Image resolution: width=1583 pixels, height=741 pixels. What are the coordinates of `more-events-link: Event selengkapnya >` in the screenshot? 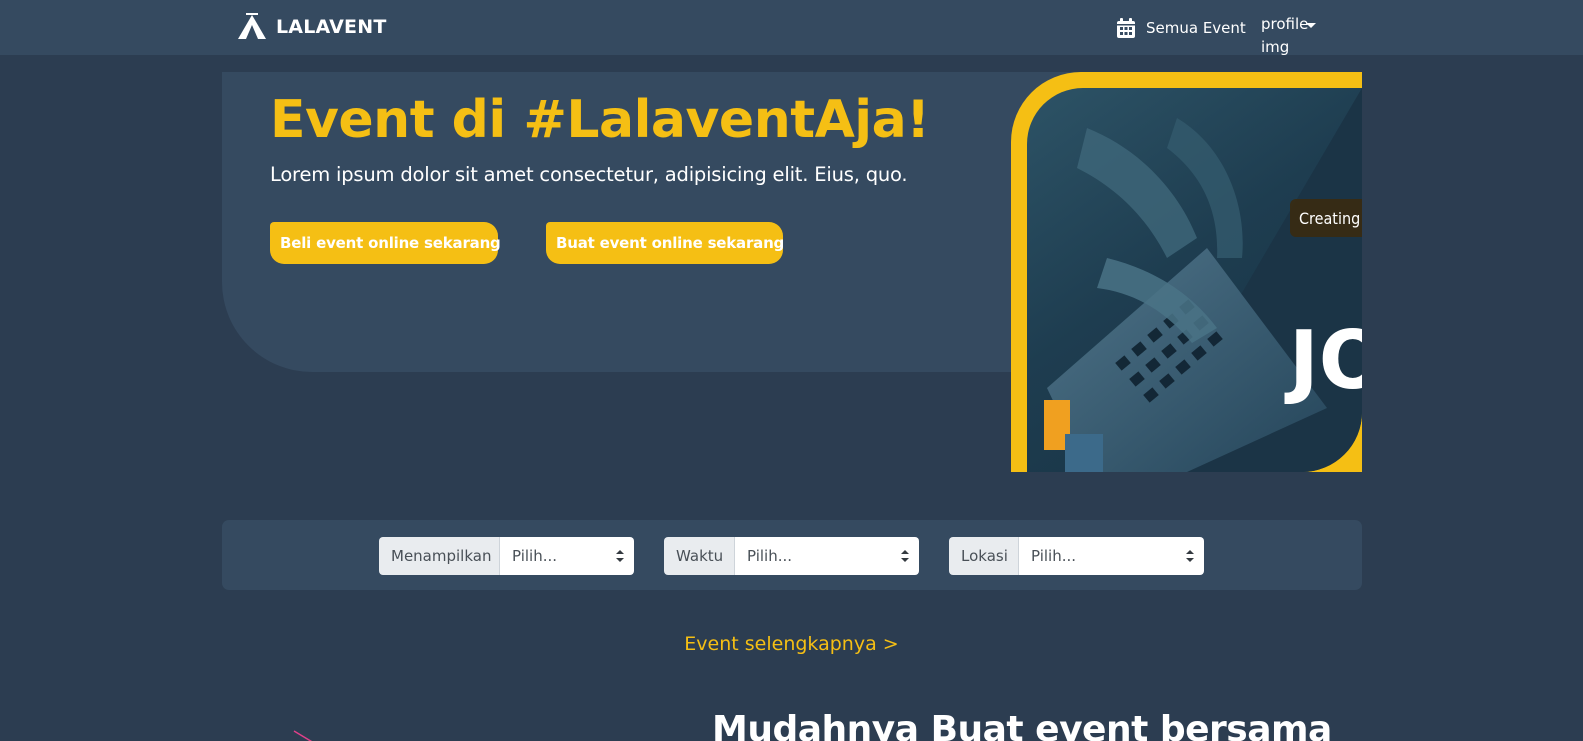 It's located at (791, 644).